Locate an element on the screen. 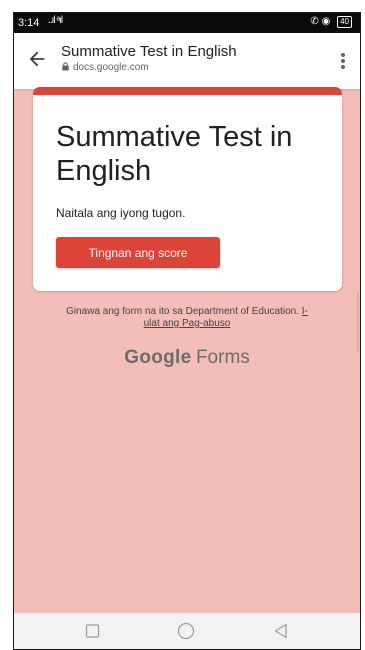  circle-nav-icon is located at coordinates (186, 631).